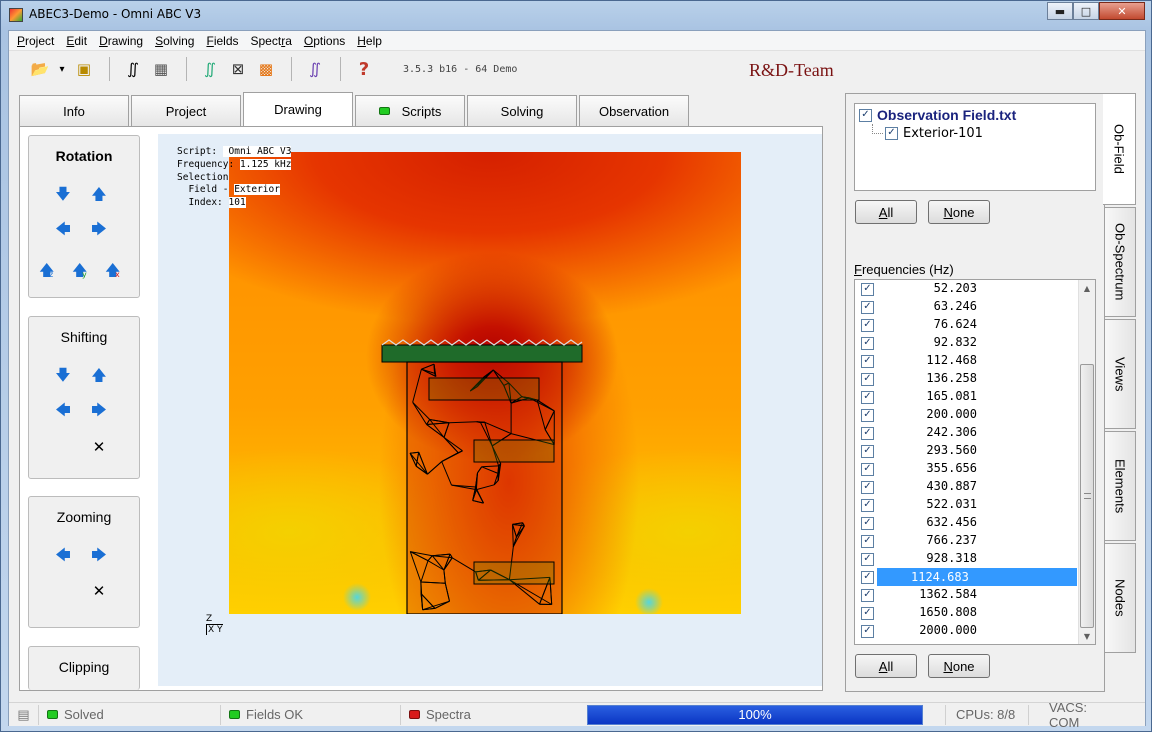 The height and width of the screenshot is (732, 1152). Describe the element at coordinates (975, 505) in the screenshot. I see `frequency-row: ✓ 522.031` at that location.